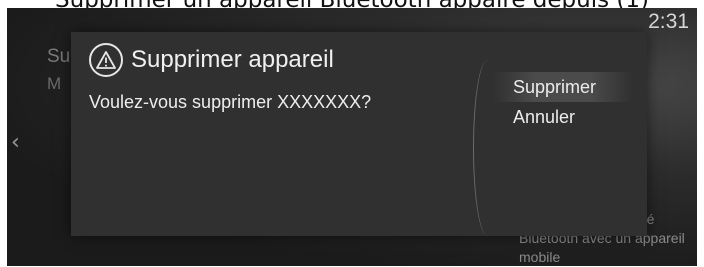  I want to click on dialog-options-menu: Supprimer Annuler, so click(563, 102).